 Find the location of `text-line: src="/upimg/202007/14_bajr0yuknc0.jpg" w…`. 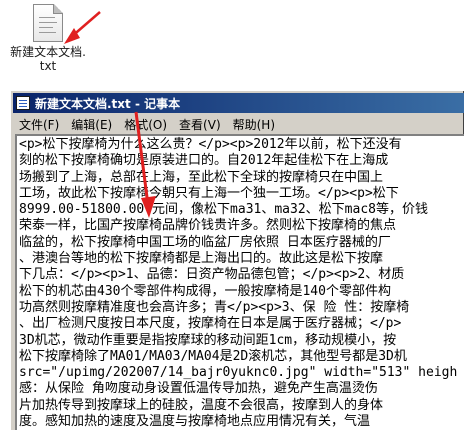

text-line: src="/upimg/202007/14_bajr0yuknc0.jpg" w… is located at coordinates (238, 373).